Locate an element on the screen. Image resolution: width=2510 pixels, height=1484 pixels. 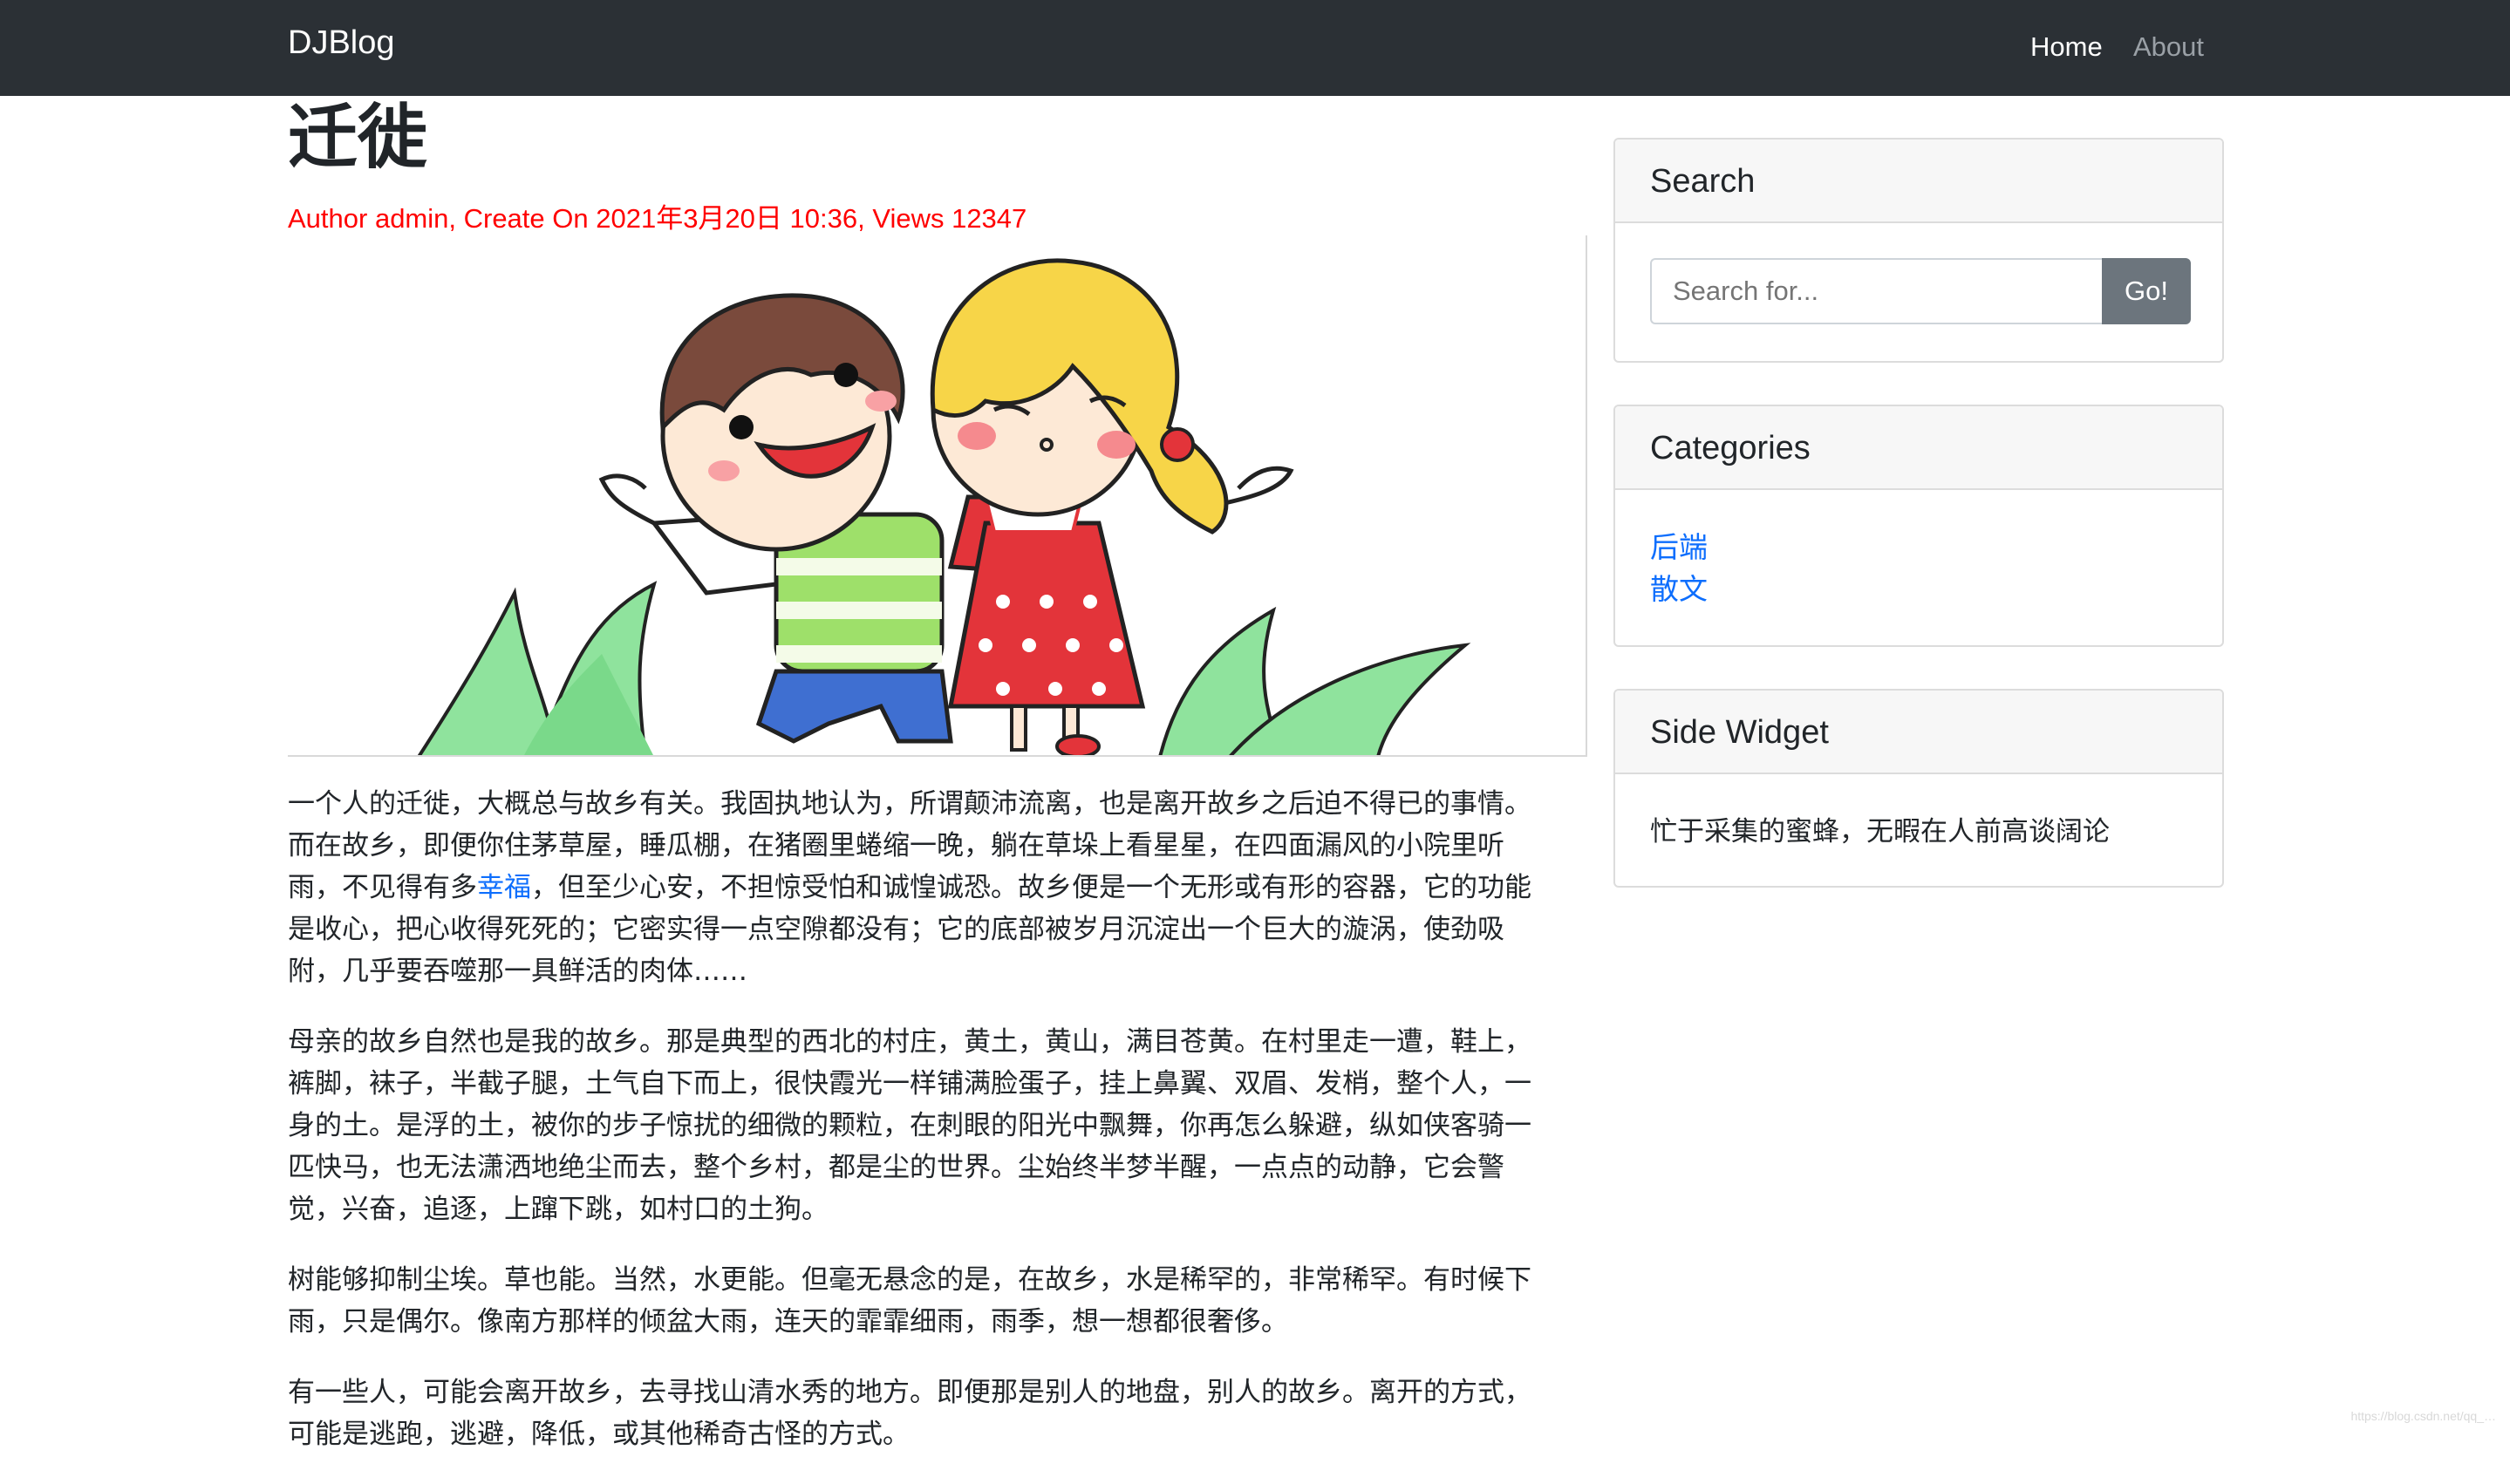
category-link-prose: 散文 is located at coordinates (1679, 589).